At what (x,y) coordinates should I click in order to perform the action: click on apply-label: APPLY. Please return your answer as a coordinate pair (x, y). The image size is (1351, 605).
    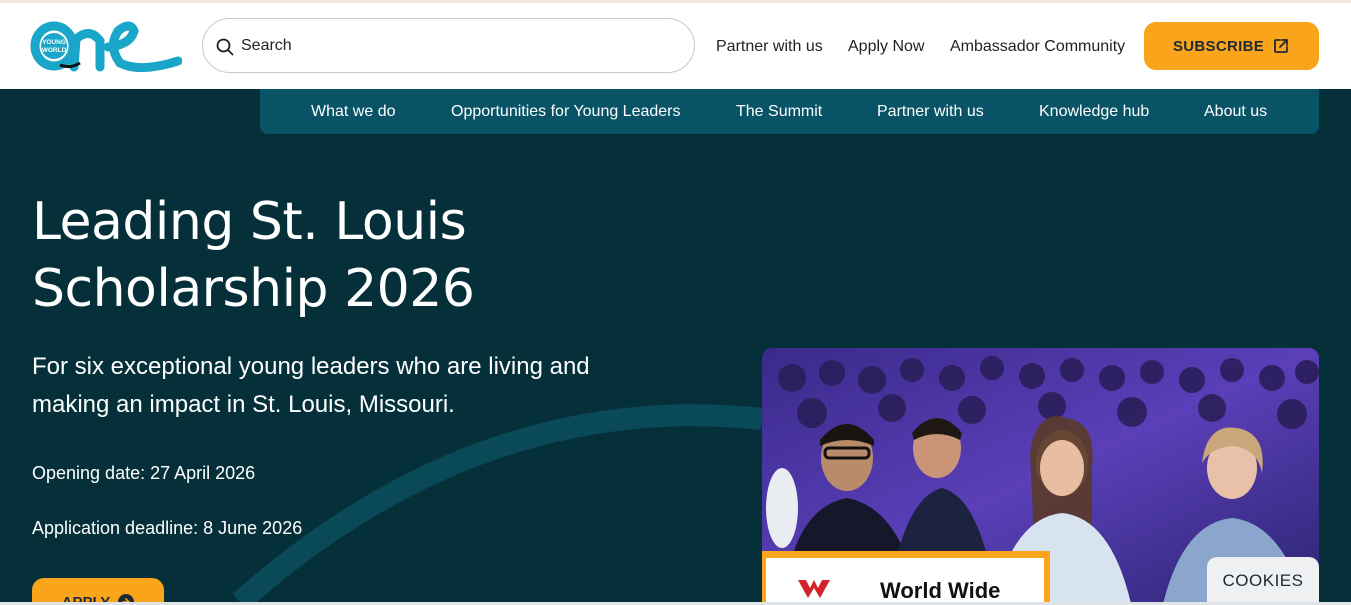
    Looking at the image, I should click on (86, 598).